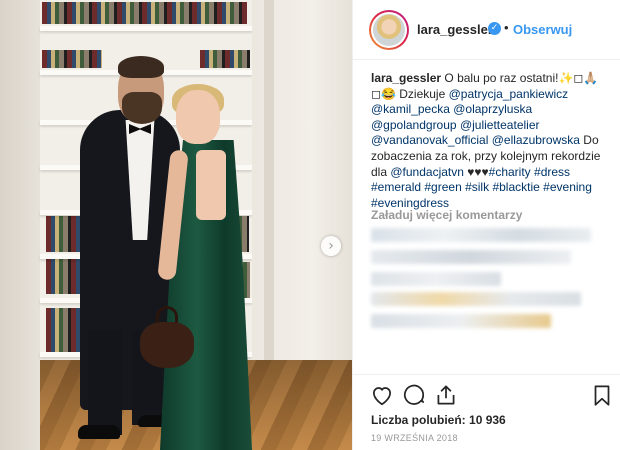  Describe the element at coordinates (141, 67) in the screenshot. I see `photo-man-hair` at that location.